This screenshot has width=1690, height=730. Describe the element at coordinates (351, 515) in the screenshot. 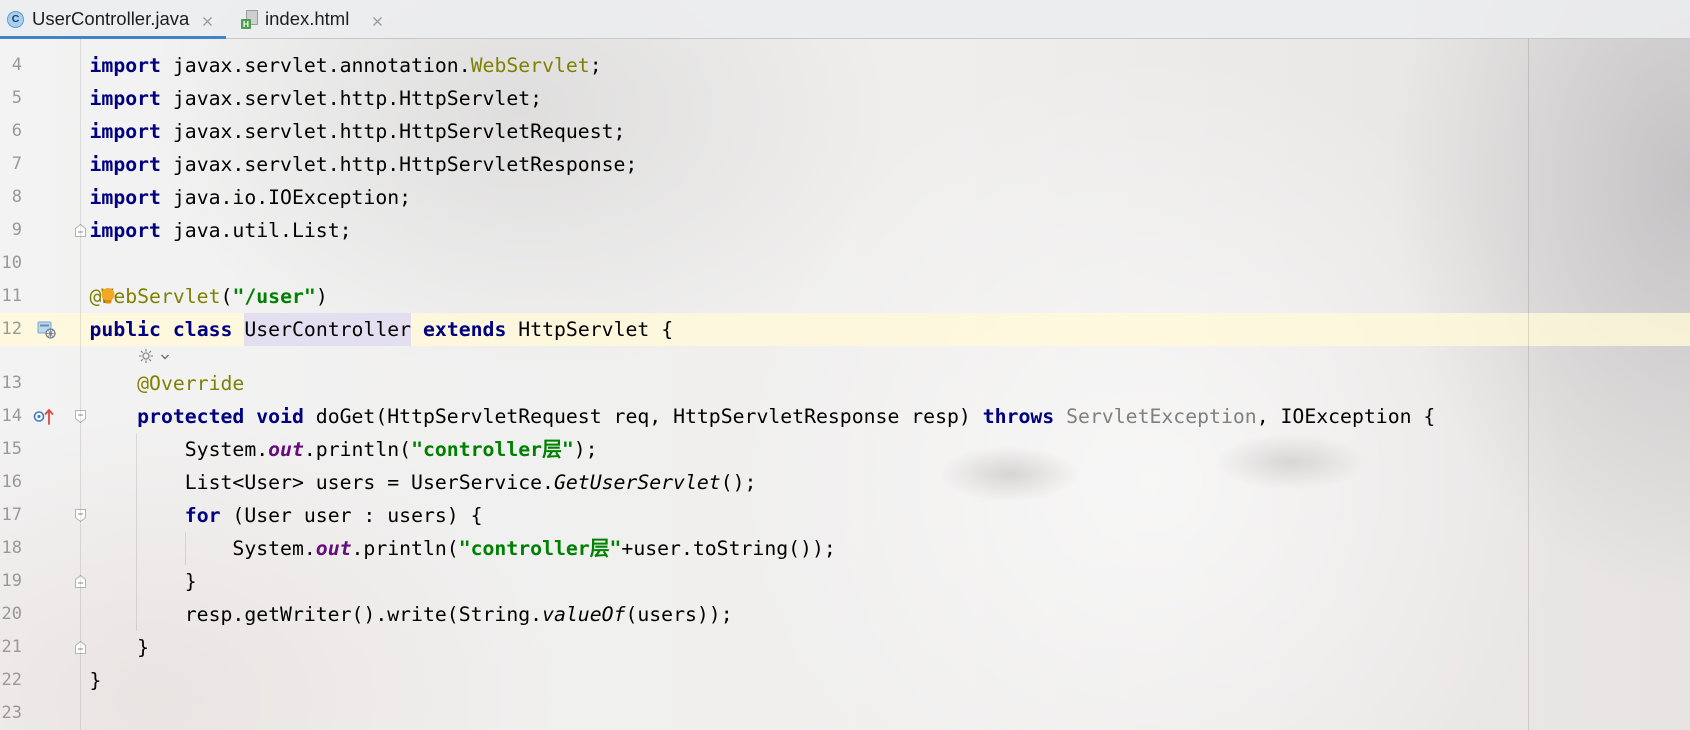

I see `code-token-plain: (User user : users) {` at that location.